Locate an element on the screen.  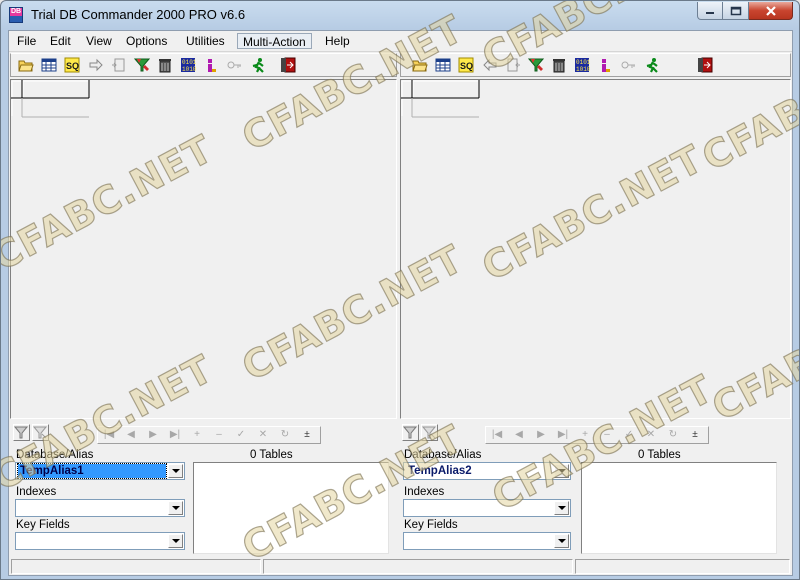
delete-button-right is located at coordinates (559, 65).